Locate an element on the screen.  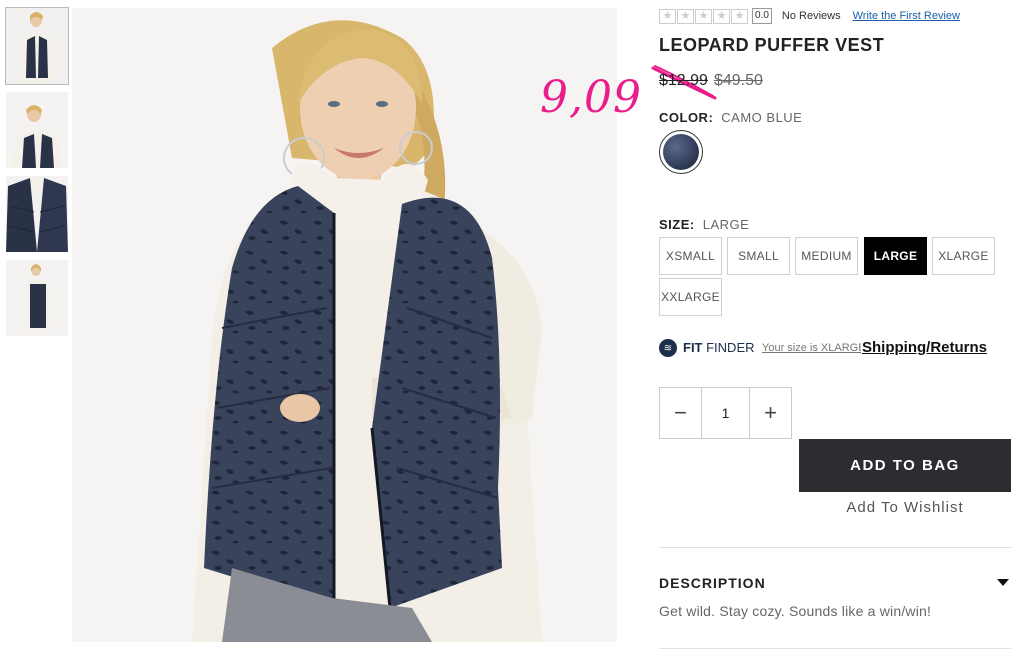
color-value: CAMO BLUE is located at coordinates (762, 117).